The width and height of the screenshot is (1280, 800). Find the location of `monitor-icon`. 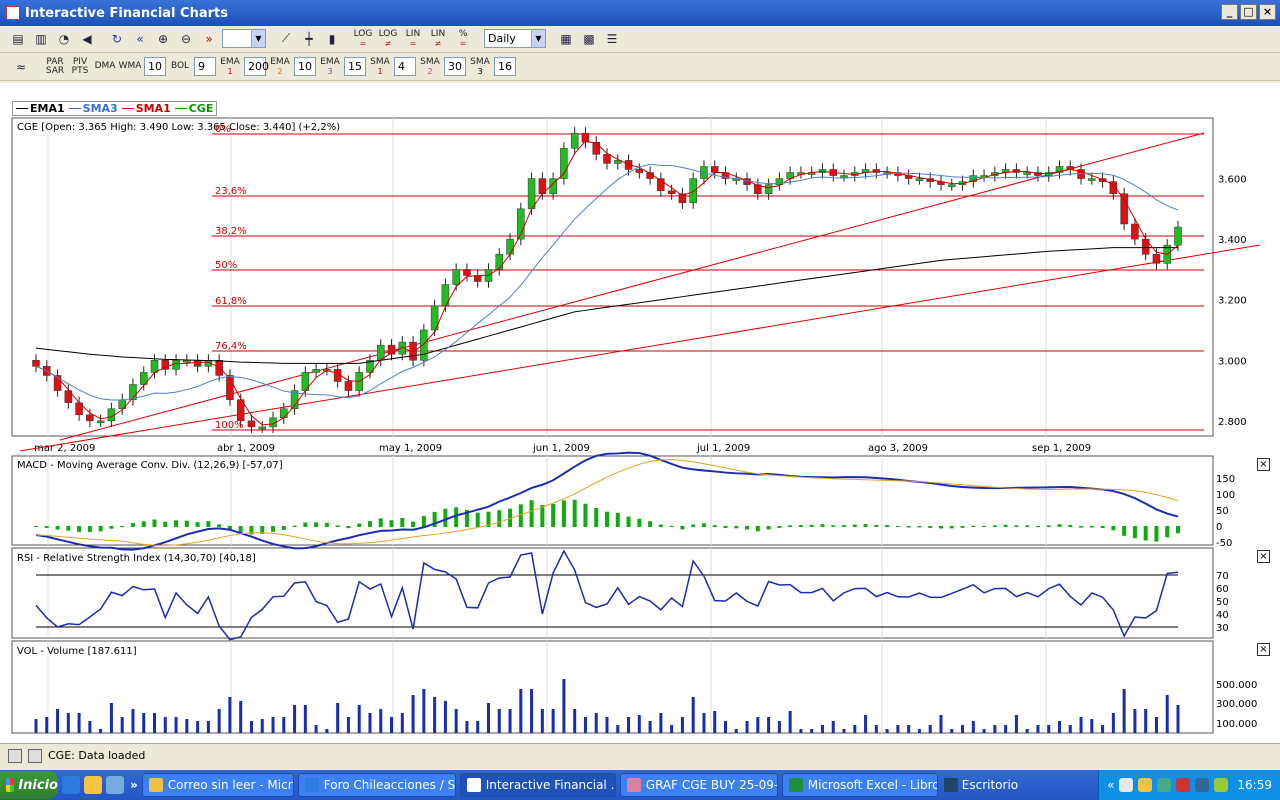

monitor-icon is located at coordinates (15, 755).